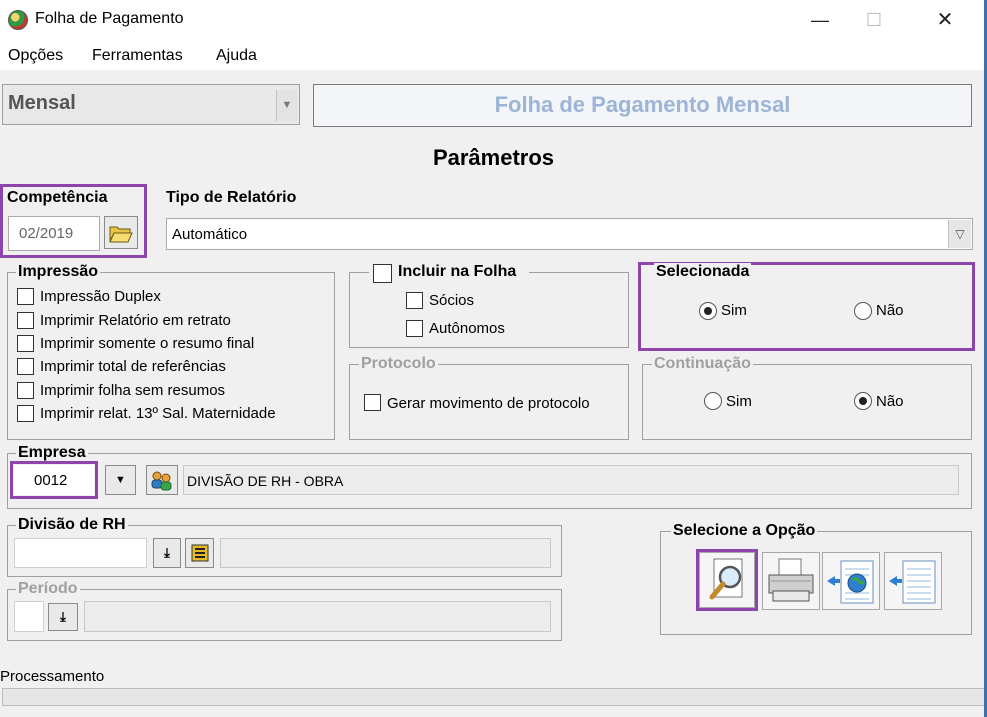 This screenshot has width=987, height=717. What do you see at coordinates (25, 343) in the screenshot?
I see `checkbox-resumo-final` at bounding box center [25, 343].